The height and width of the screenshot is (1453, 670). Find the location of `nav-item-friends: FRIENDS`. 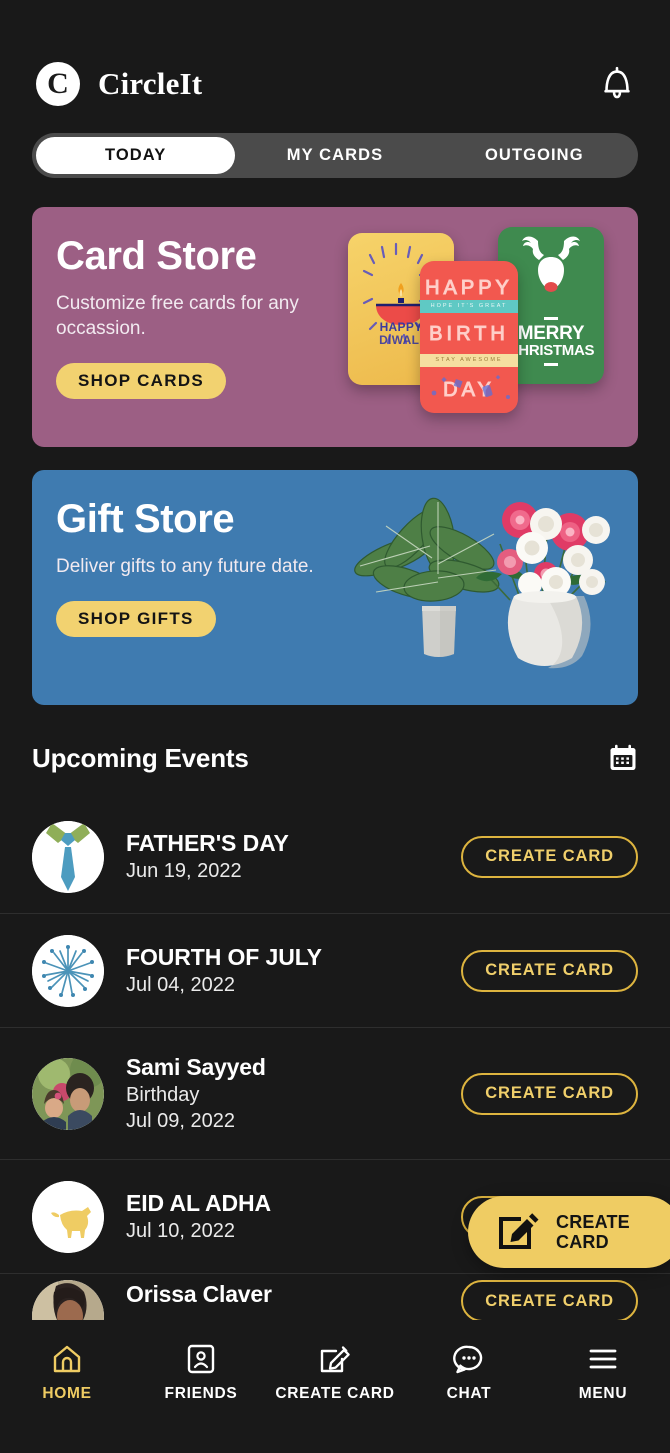

nav-item-friends: FRIENDS is located at coordinates (201, 1372).